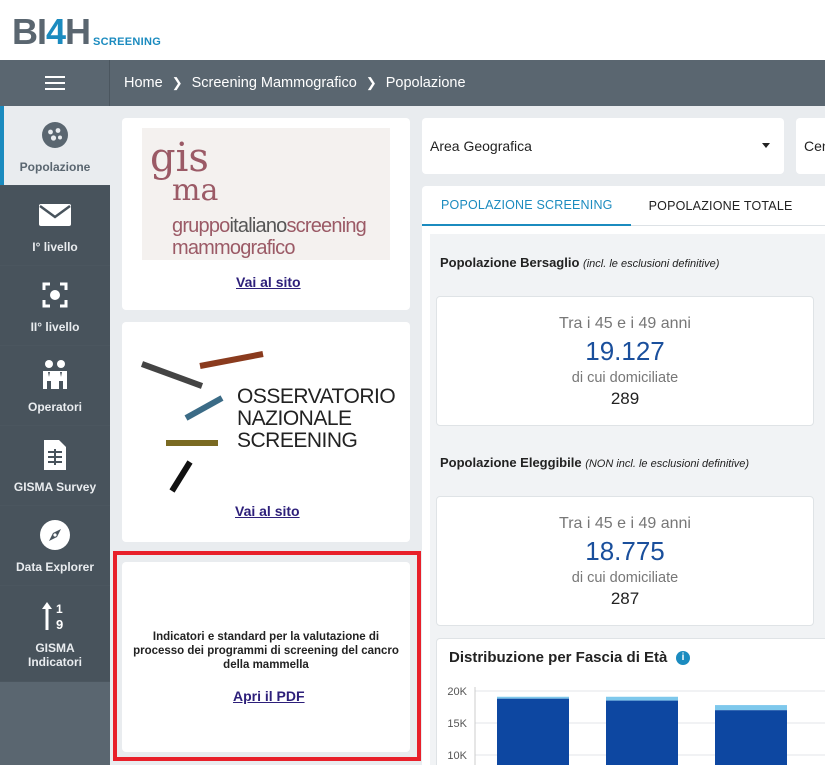  What do you see at coordinates (258, 226) in the screenshot?
I see `gisma-logo-word: italiano` at bounding box center [258, 226].